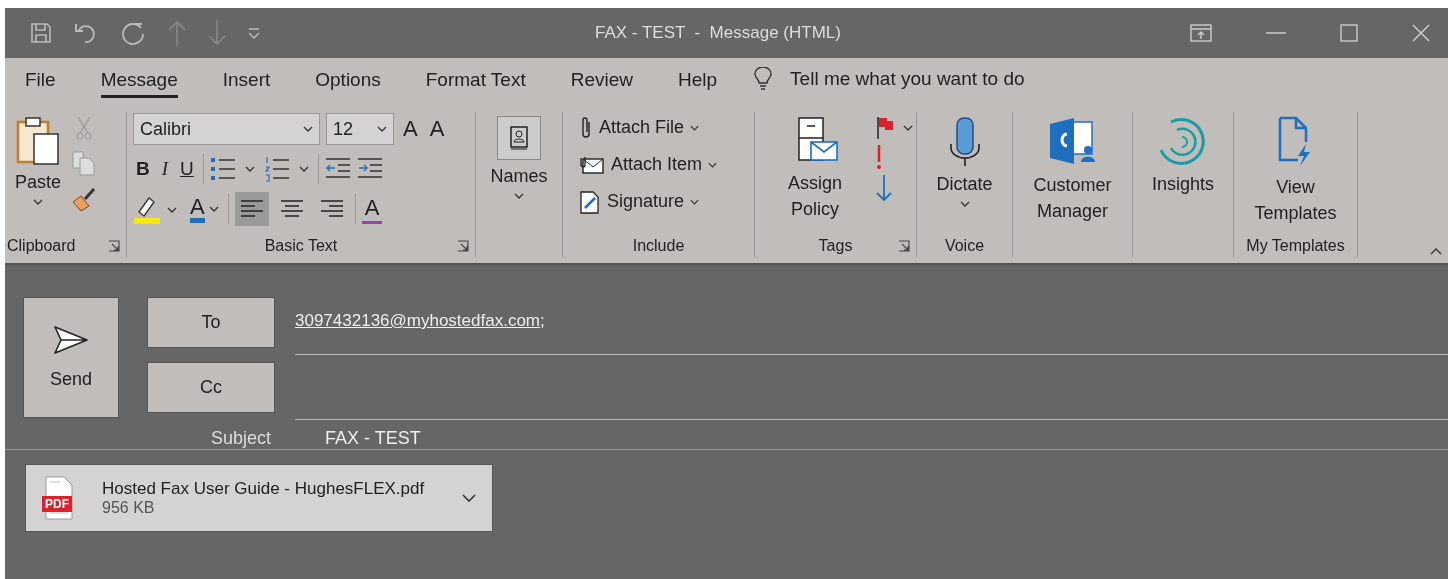  What do you see at coordinates (38, 141) in the screenshot?
I see `clipboard-icon` at bounding box center [38, 141].